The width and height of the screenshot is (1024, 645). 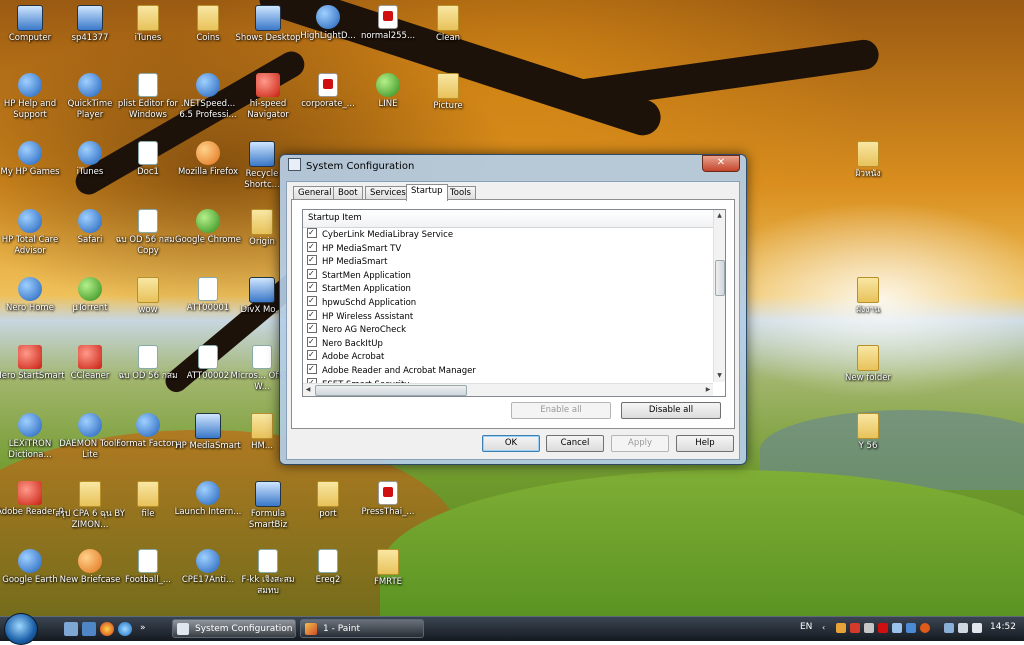 What do you see at coordinates (427, 192) in the screenshot?
I see `tab-startup: Startup` at bounding box center [427, 192].